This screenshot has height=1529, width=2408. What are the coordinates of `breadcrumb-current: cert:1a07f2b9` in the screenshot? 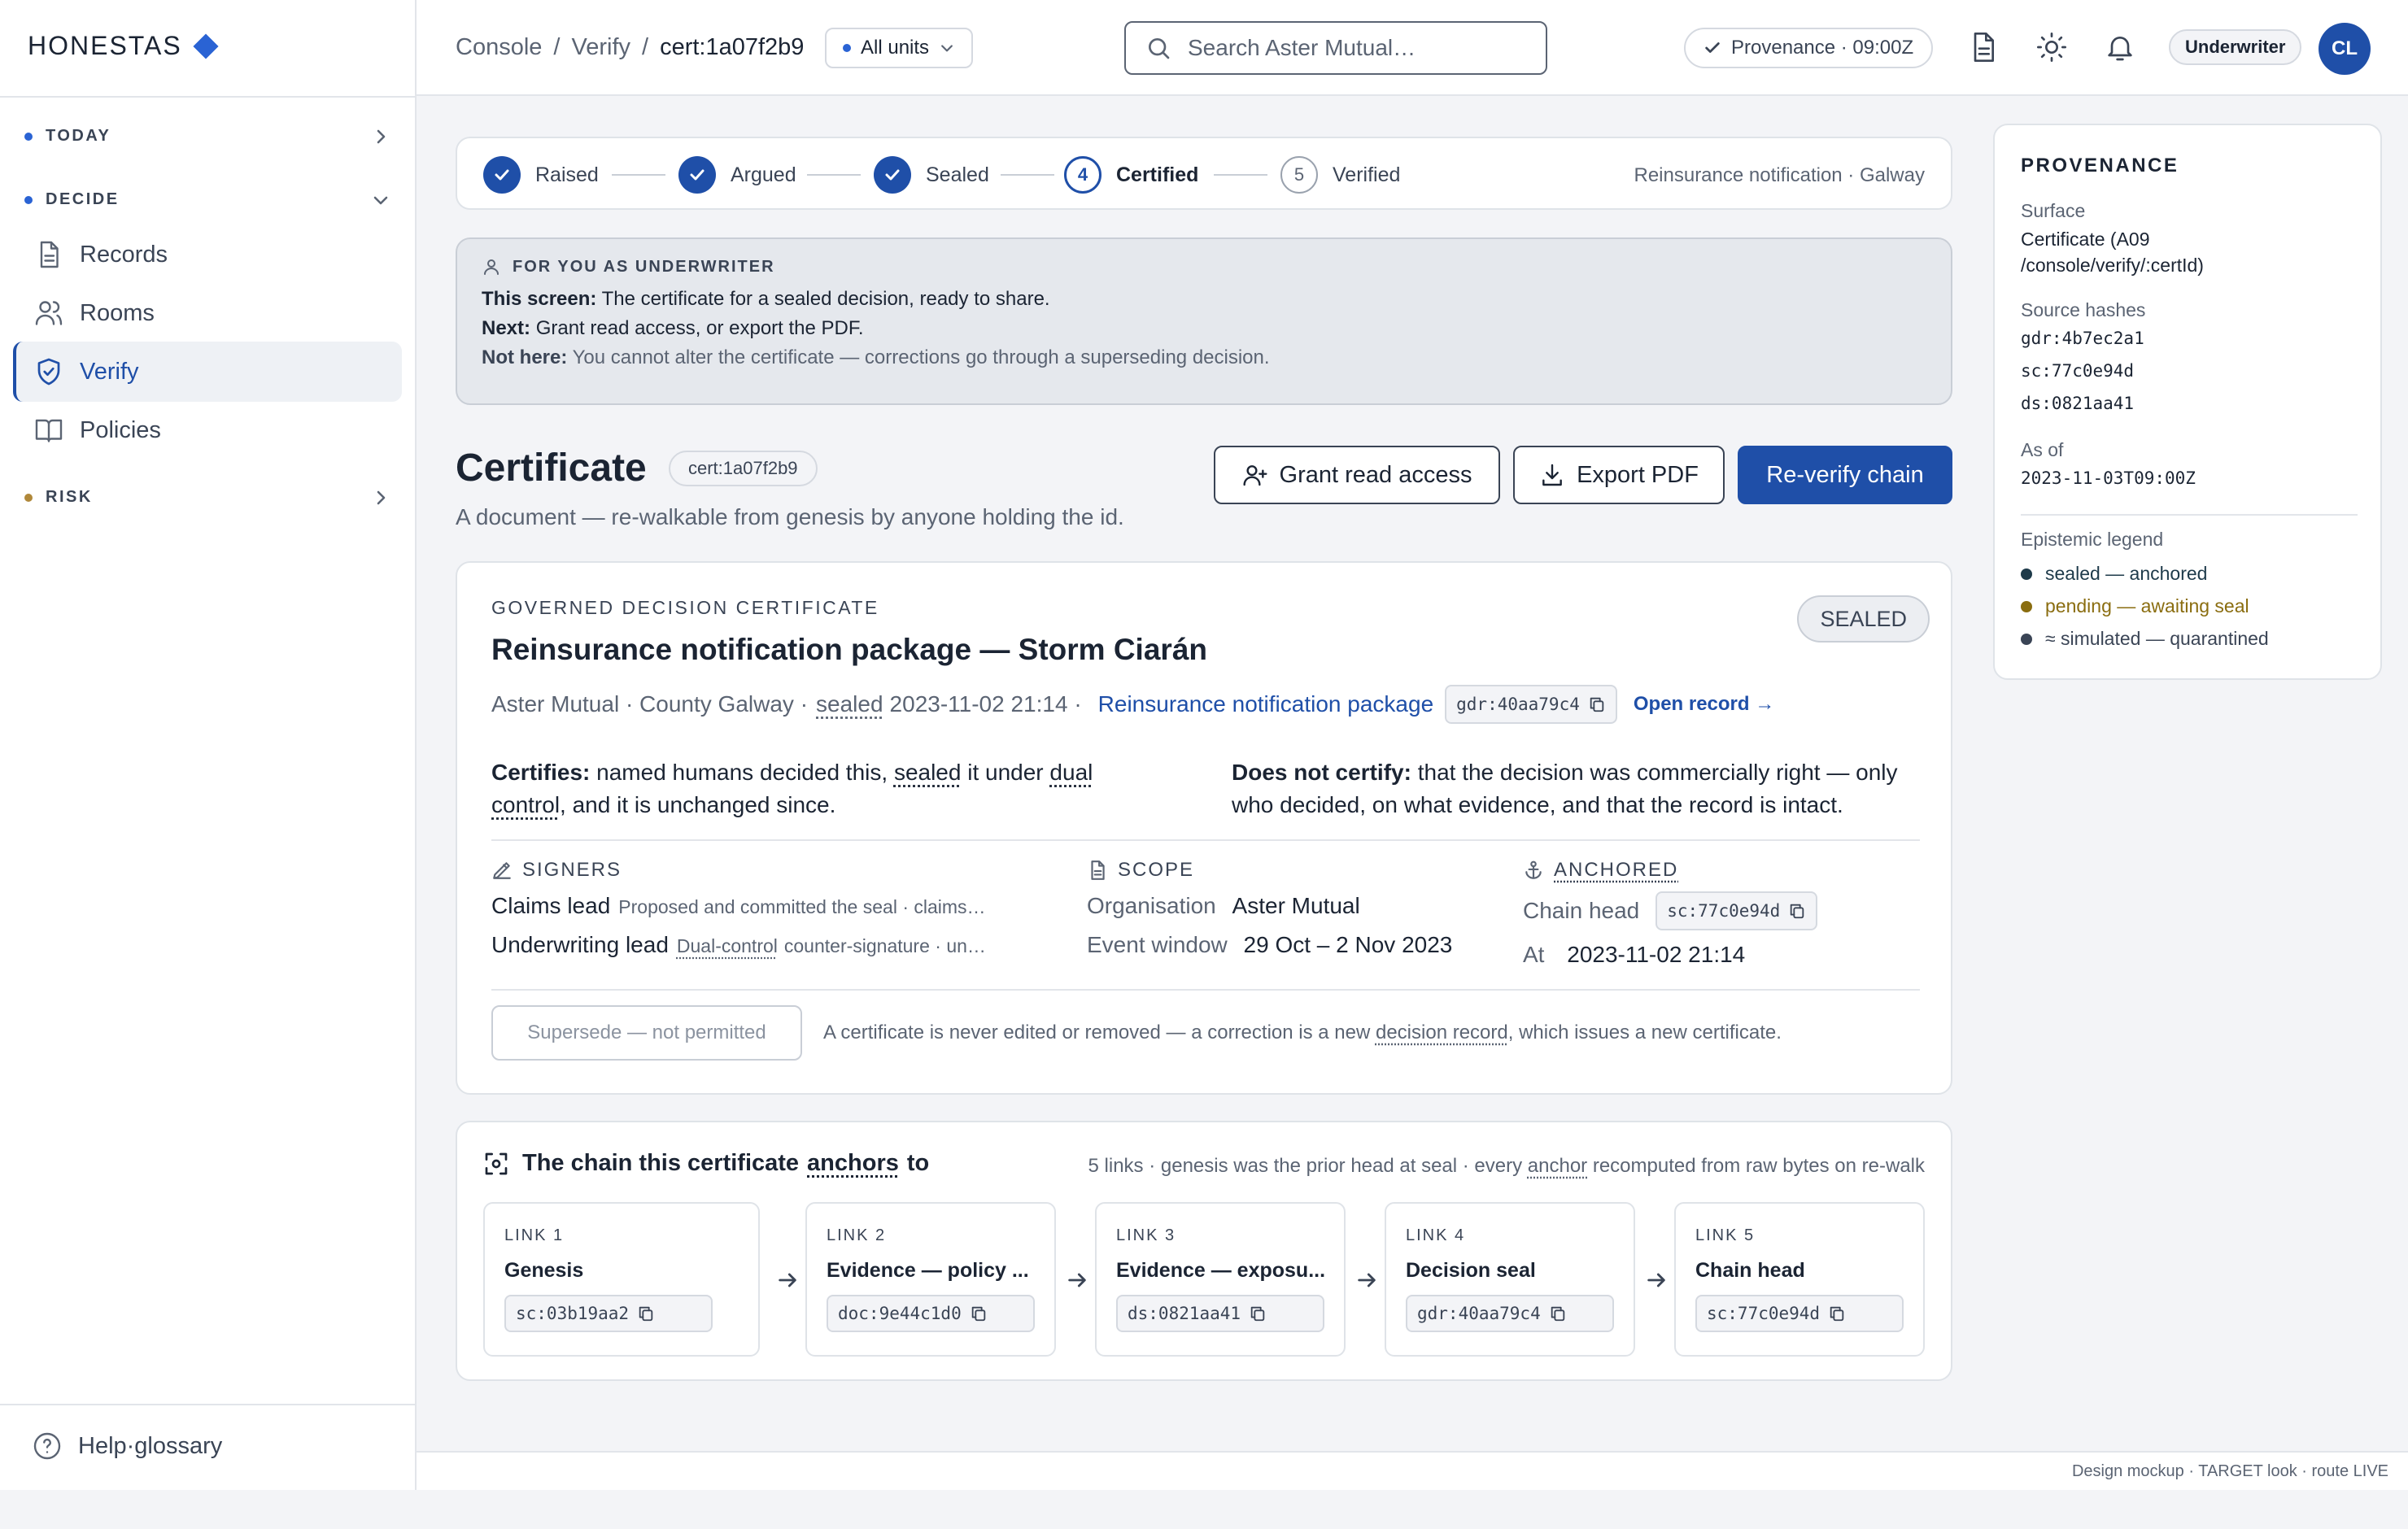 It's located at (732, 47).